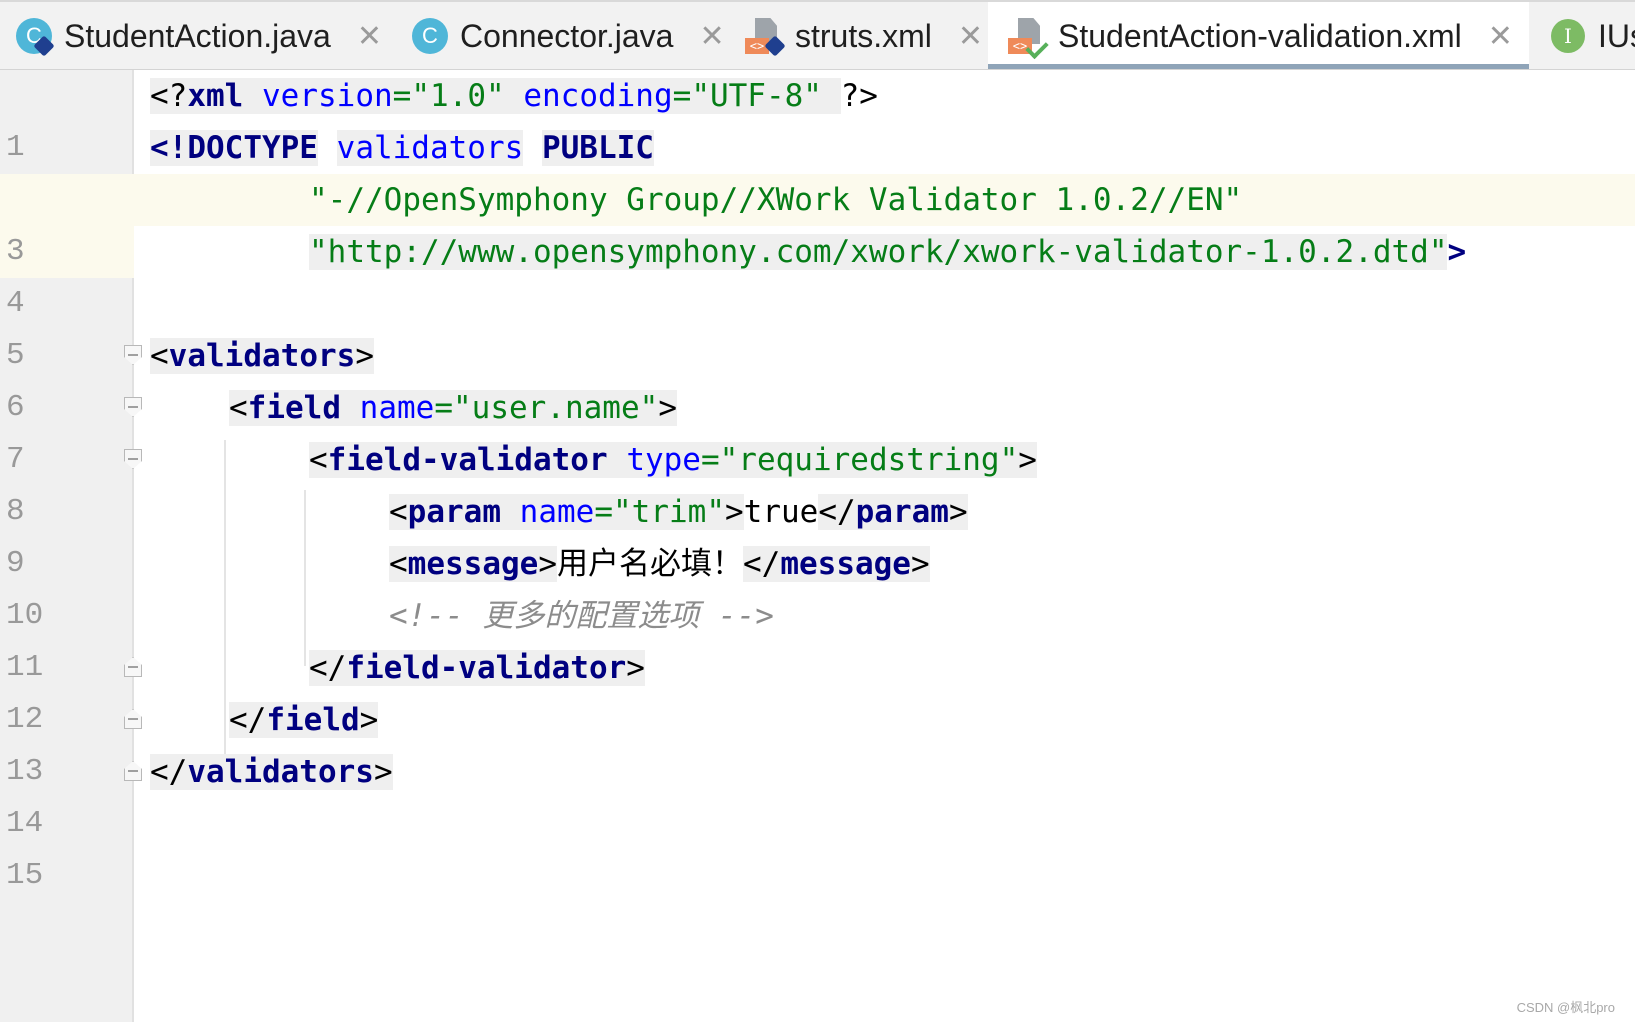 The width and height of the screenshot is (1635, 1022). Describe the element at coordinates (581, 616) in the screenshot. I see `xml-comment: <!-- 更多的配置选项 -->` at that location.